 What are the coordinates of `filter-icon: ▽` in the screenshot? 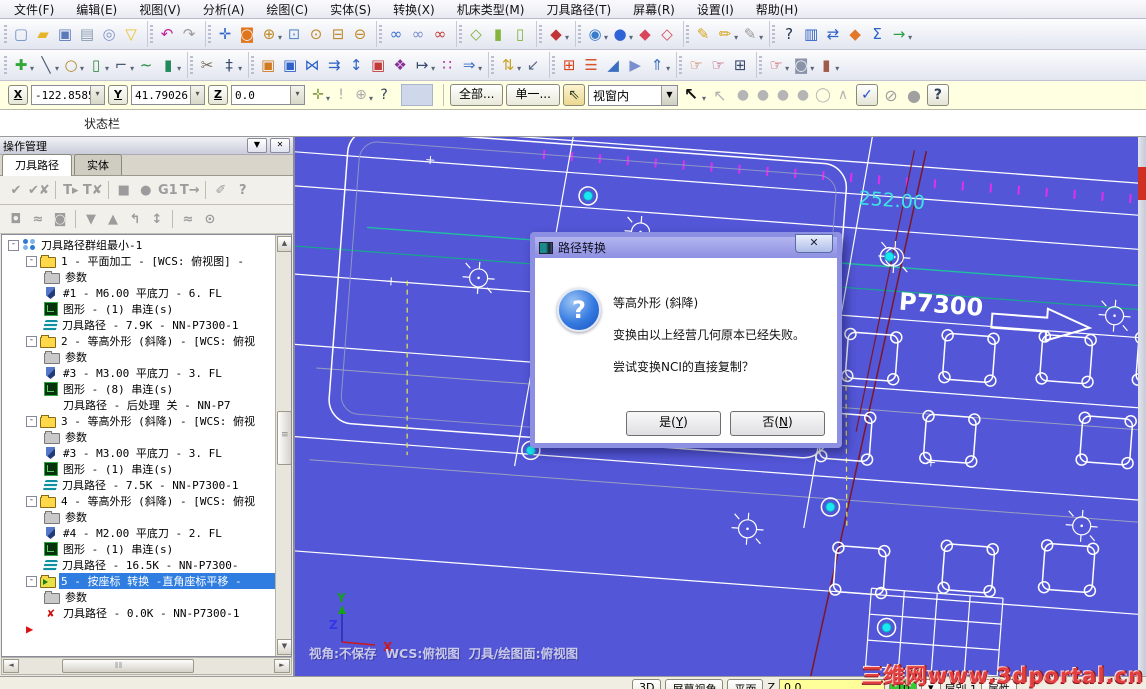 It's located at (131, 34).